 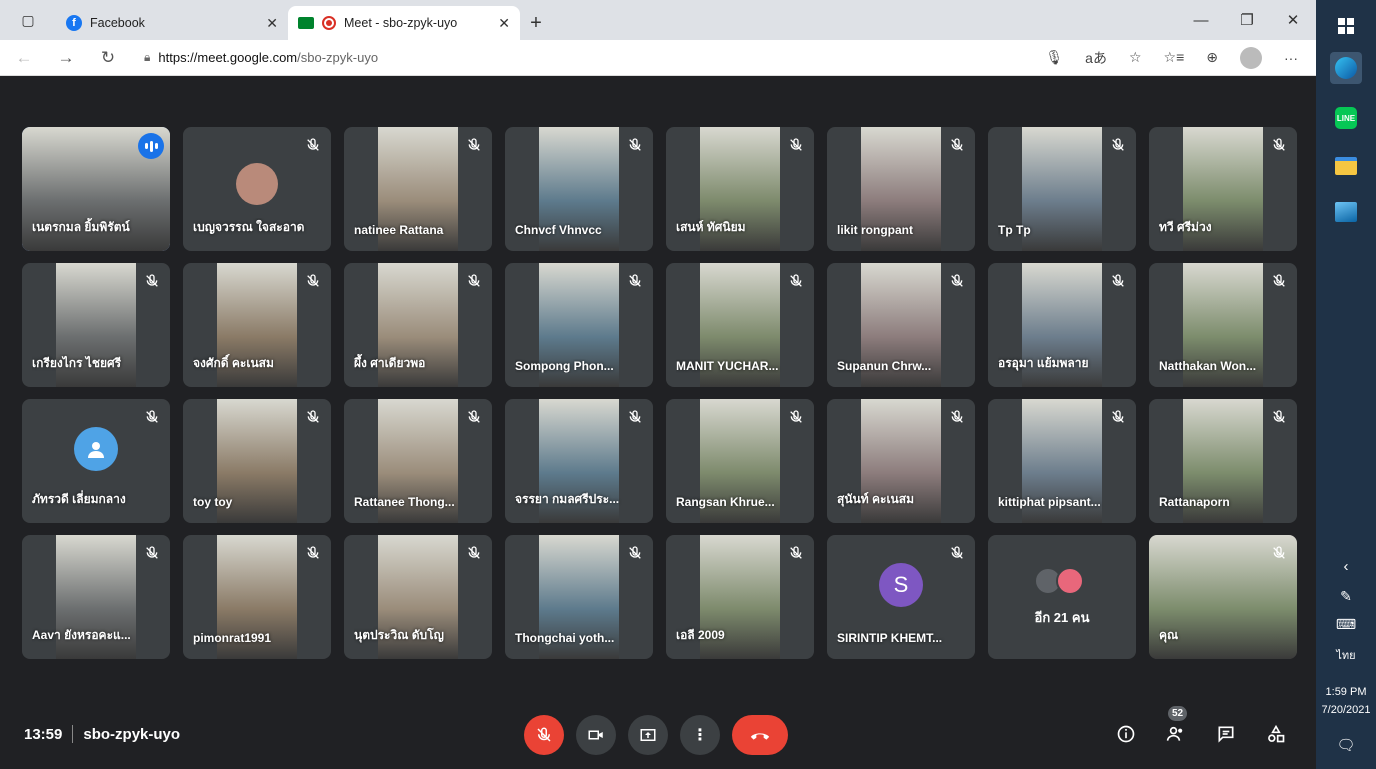 I want to click on participant-name: ผึ้ง ศาเดียวพอ, so click(x=390, y=363).